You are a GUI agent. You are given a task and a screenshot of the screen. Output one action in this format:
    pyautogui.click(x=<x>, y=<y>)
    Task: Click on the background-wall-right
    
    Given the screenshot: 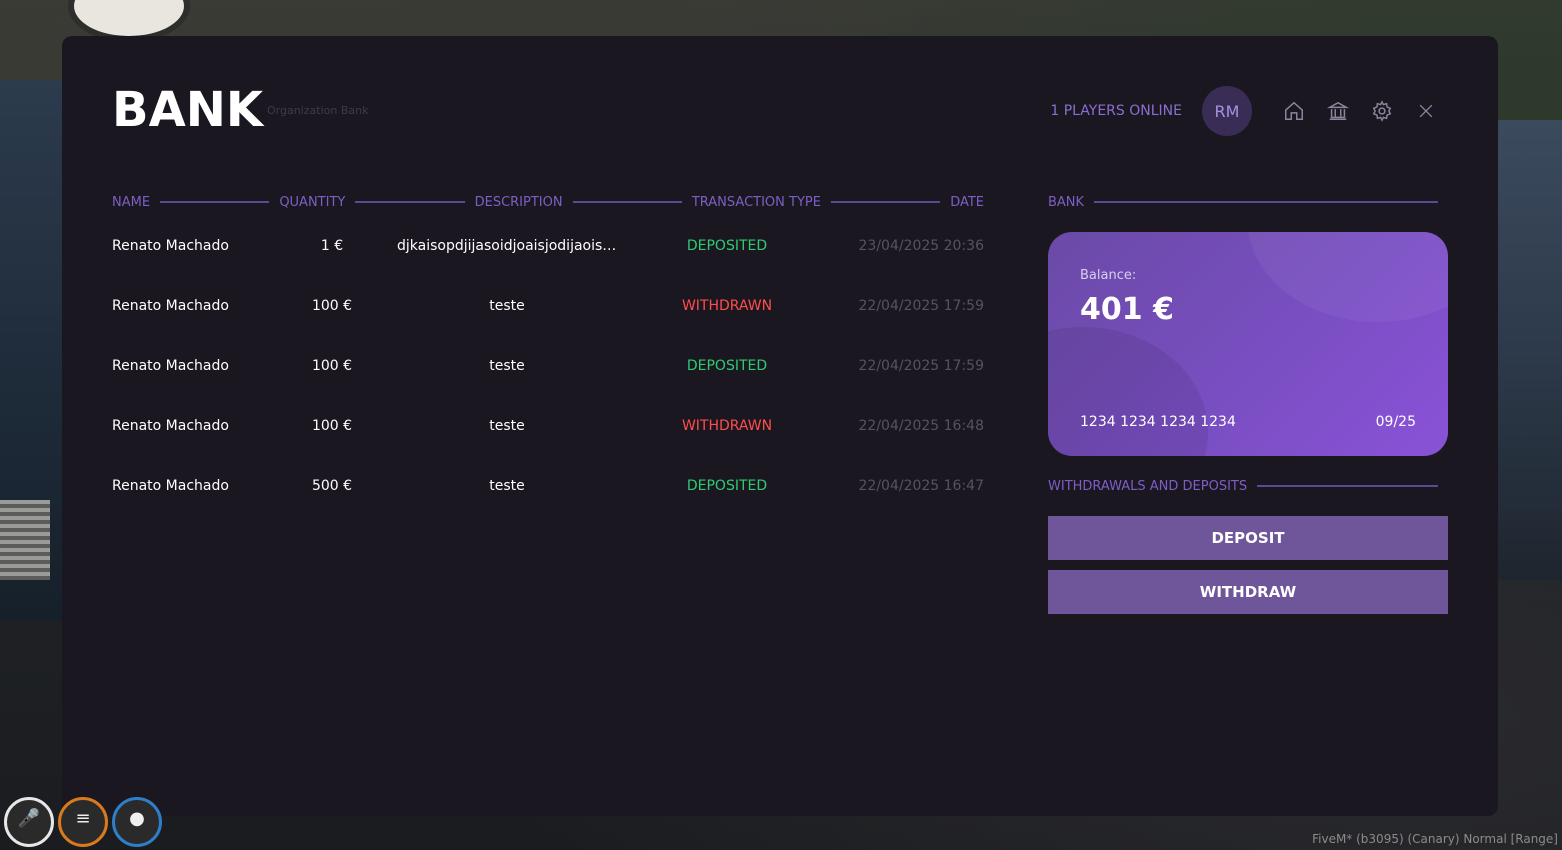 What is the action you would take?
    pyautogui.click(x=1530, y=350)
    